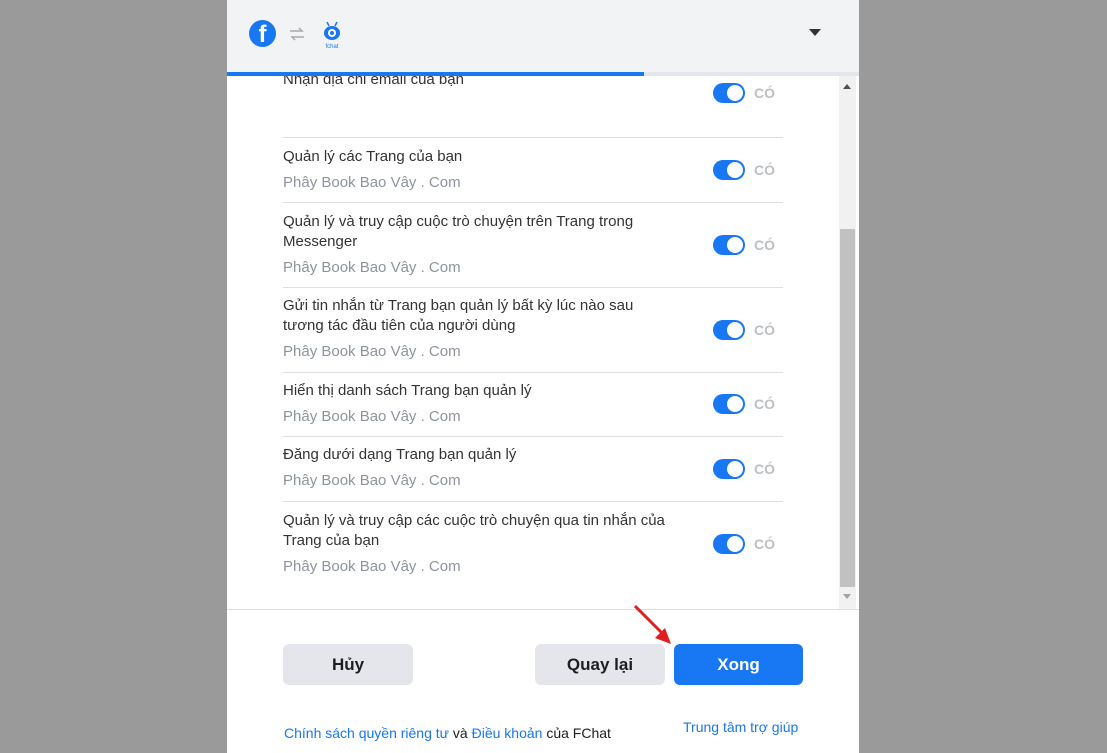 This screenshot has height=753, width=1107. Describe the element at coordinates (740, 727) in the screenshot. I see `help-center-link: Trung tâm trợ giúp` at that location.